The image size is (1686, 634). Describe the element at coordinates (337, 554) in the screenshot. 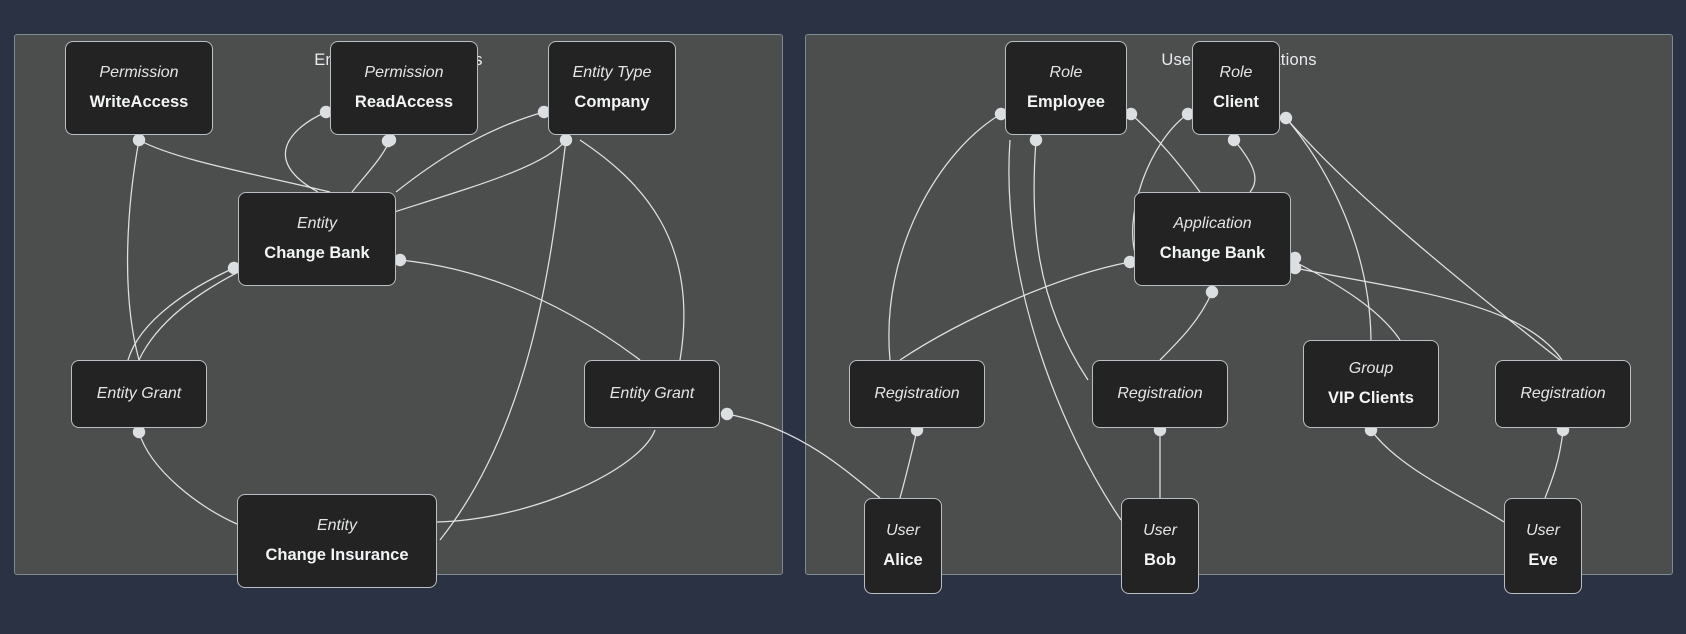

I see `node-name-label: Change Insurance` at that location.